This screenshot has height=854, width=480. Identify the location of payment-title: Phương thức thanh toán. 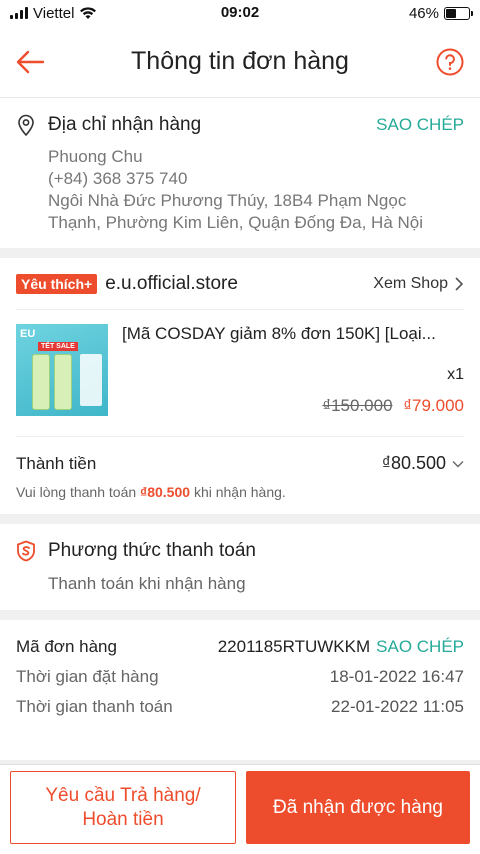
(152, 550).